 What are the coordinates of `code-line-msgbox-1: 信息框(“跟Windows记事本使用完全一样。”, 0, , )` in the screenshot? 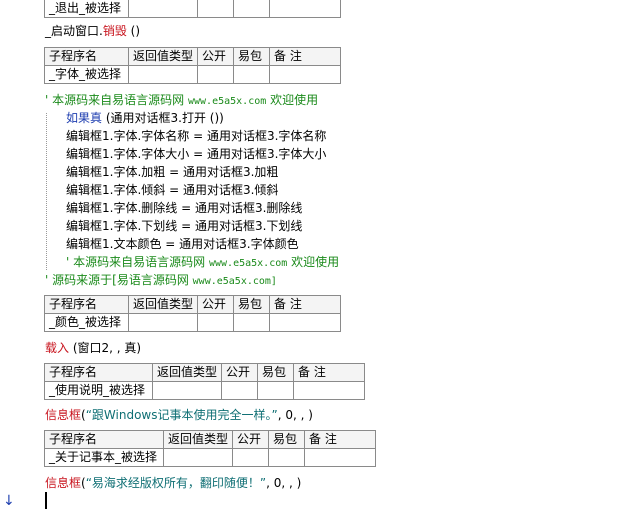 It's located at (179, 414).